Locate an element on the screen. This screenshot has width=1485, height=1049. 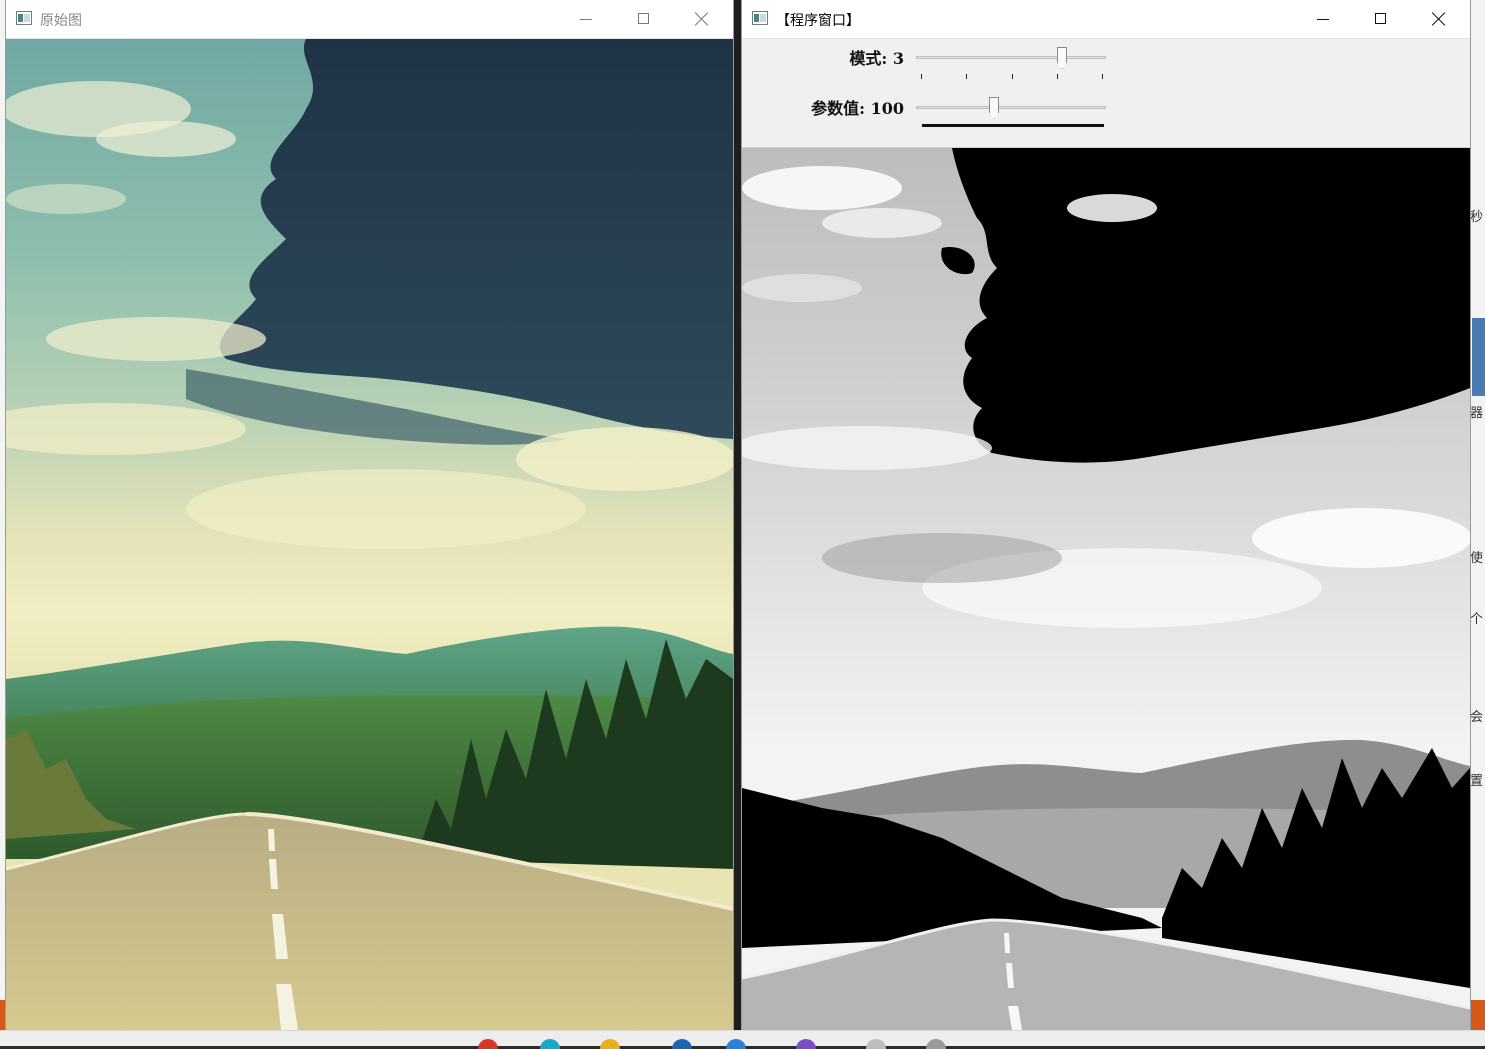
background-app-gap is located at coordinates (737, 515).